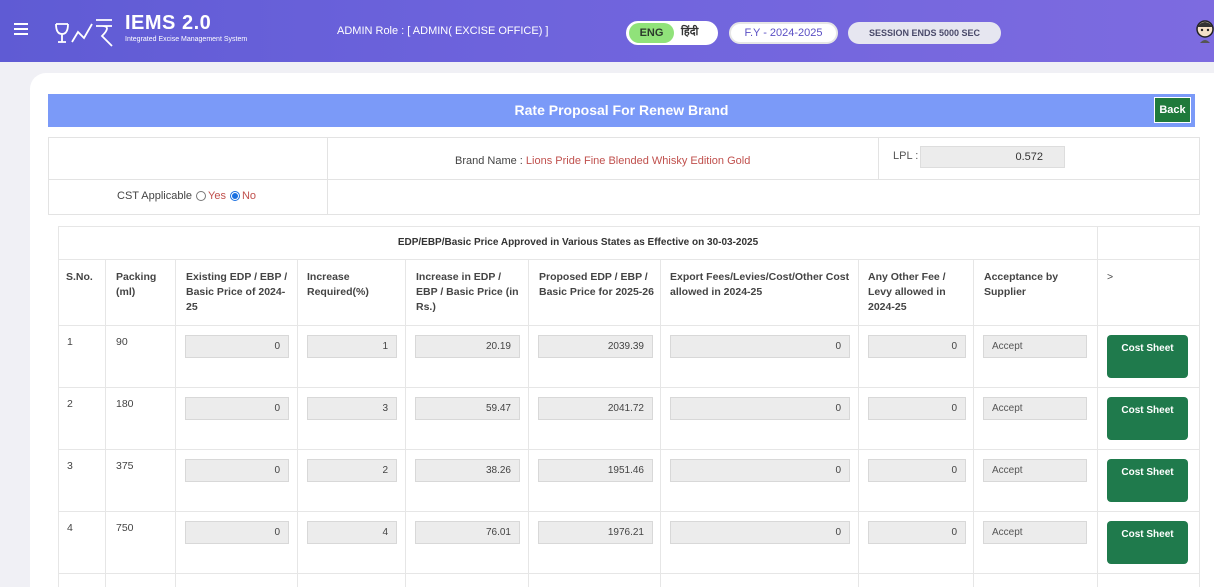 The width and height of the screenshot is (1214, 587). I want to click on proposed-price-field: 1951.46, so click(595, 470).